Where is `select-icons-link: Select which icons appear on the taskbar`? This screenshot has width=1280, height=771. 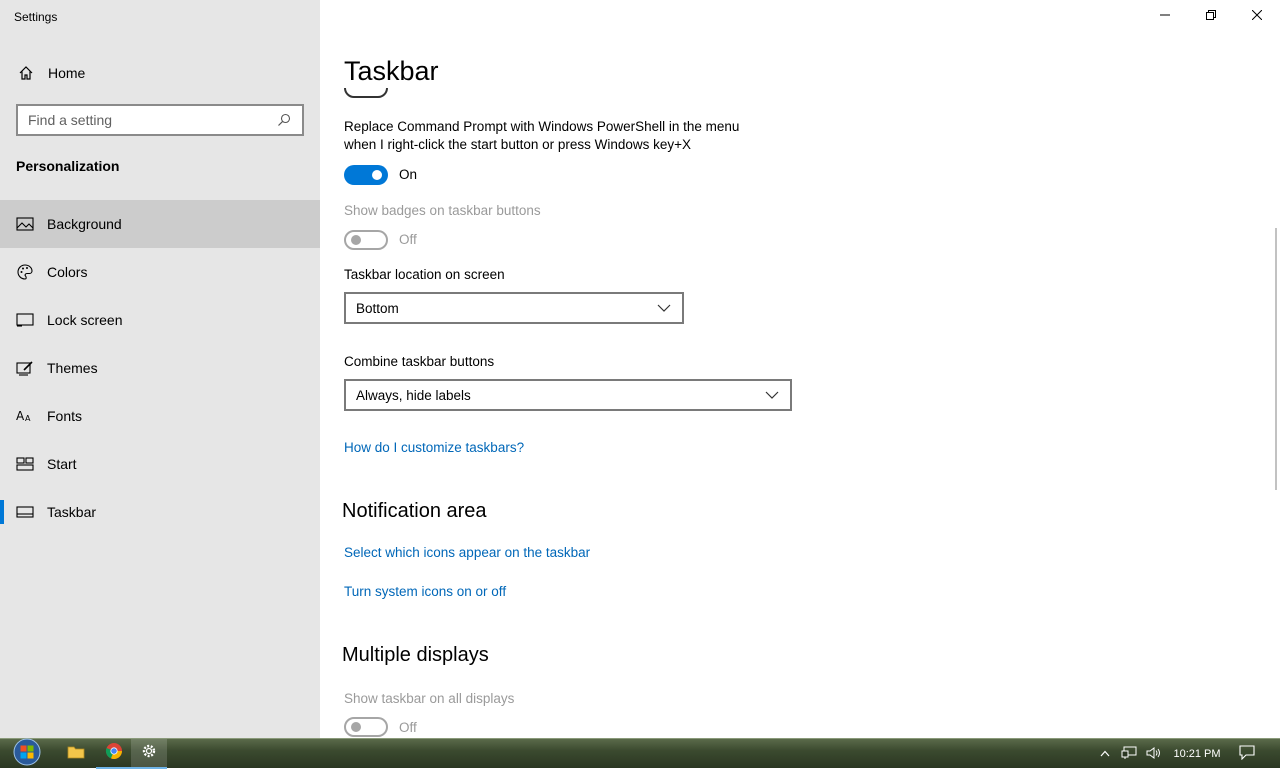 select-icons-link: Select which icons appear on the taskbar is located at coordinates (467, 552).